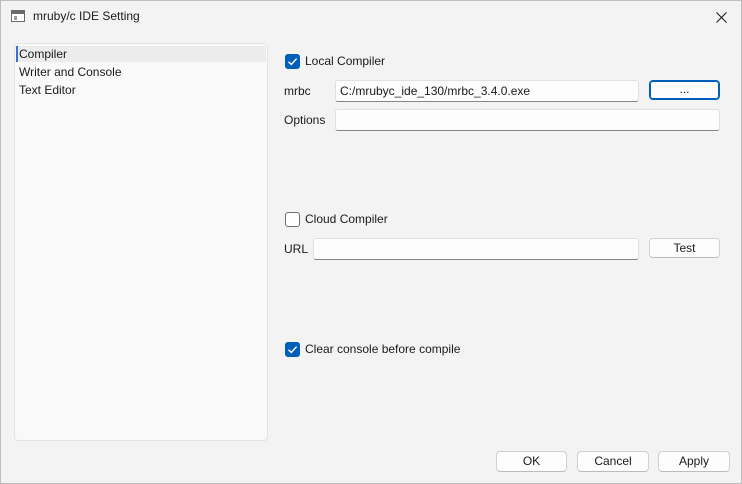 Image resolution: width=742 pixels, height=484 pixels. What do you see at coordinates (305, 120) in the screenshot?
I see `options-label: Options` at bounding box center [305, 120].